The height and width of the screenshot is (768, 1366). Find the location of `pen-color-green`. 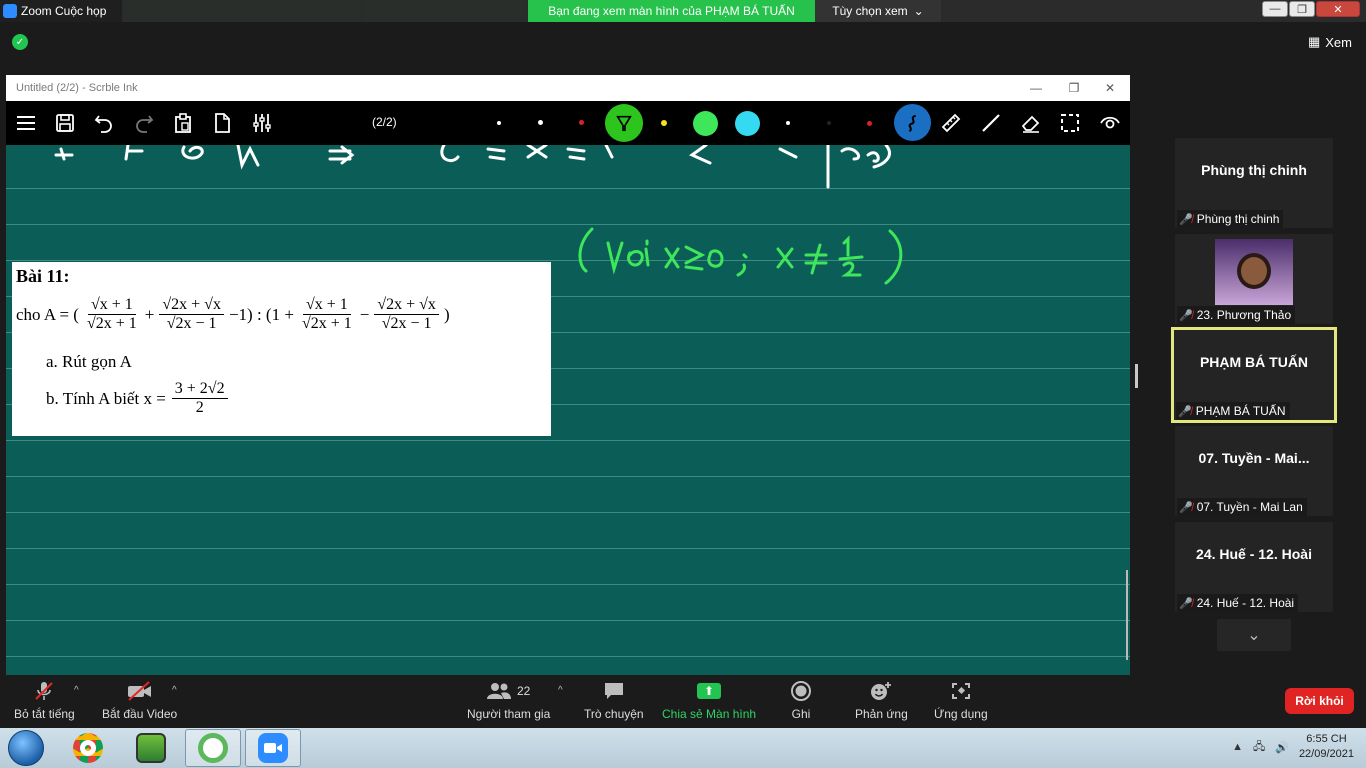

pen-color-green is located at coordinates (705, 123).